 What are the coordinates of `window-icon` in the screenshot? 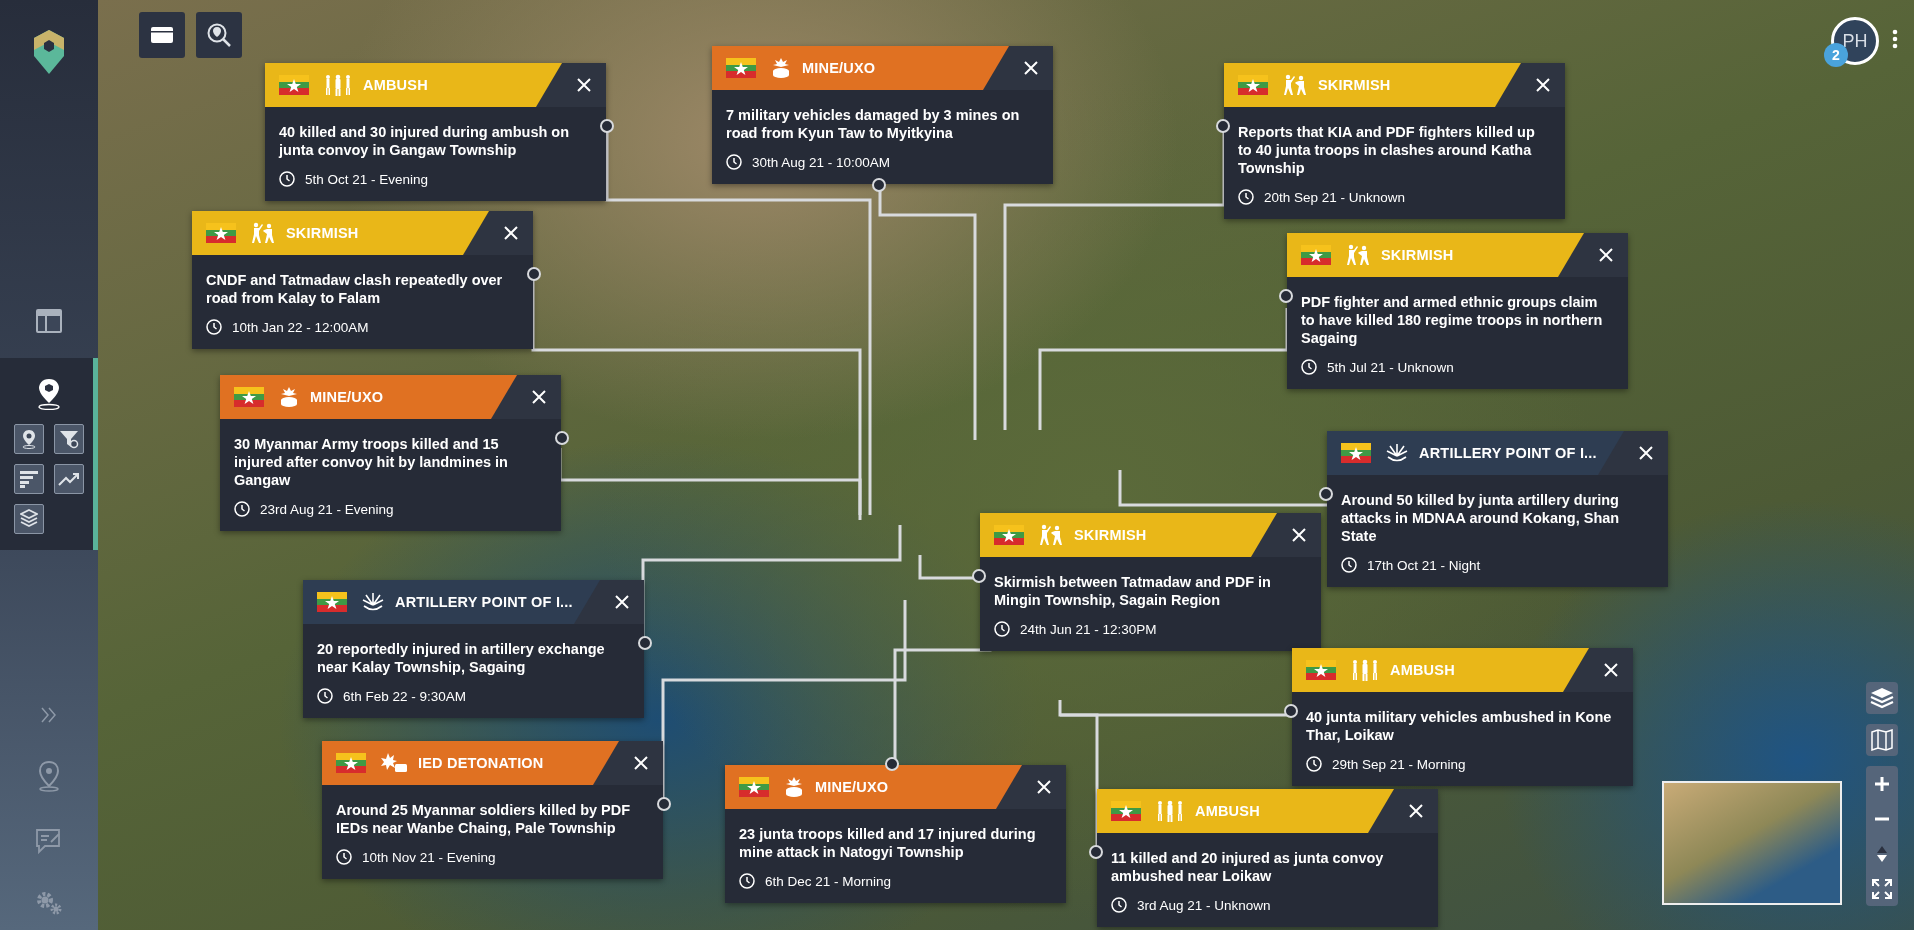 It's located at (162, 35).